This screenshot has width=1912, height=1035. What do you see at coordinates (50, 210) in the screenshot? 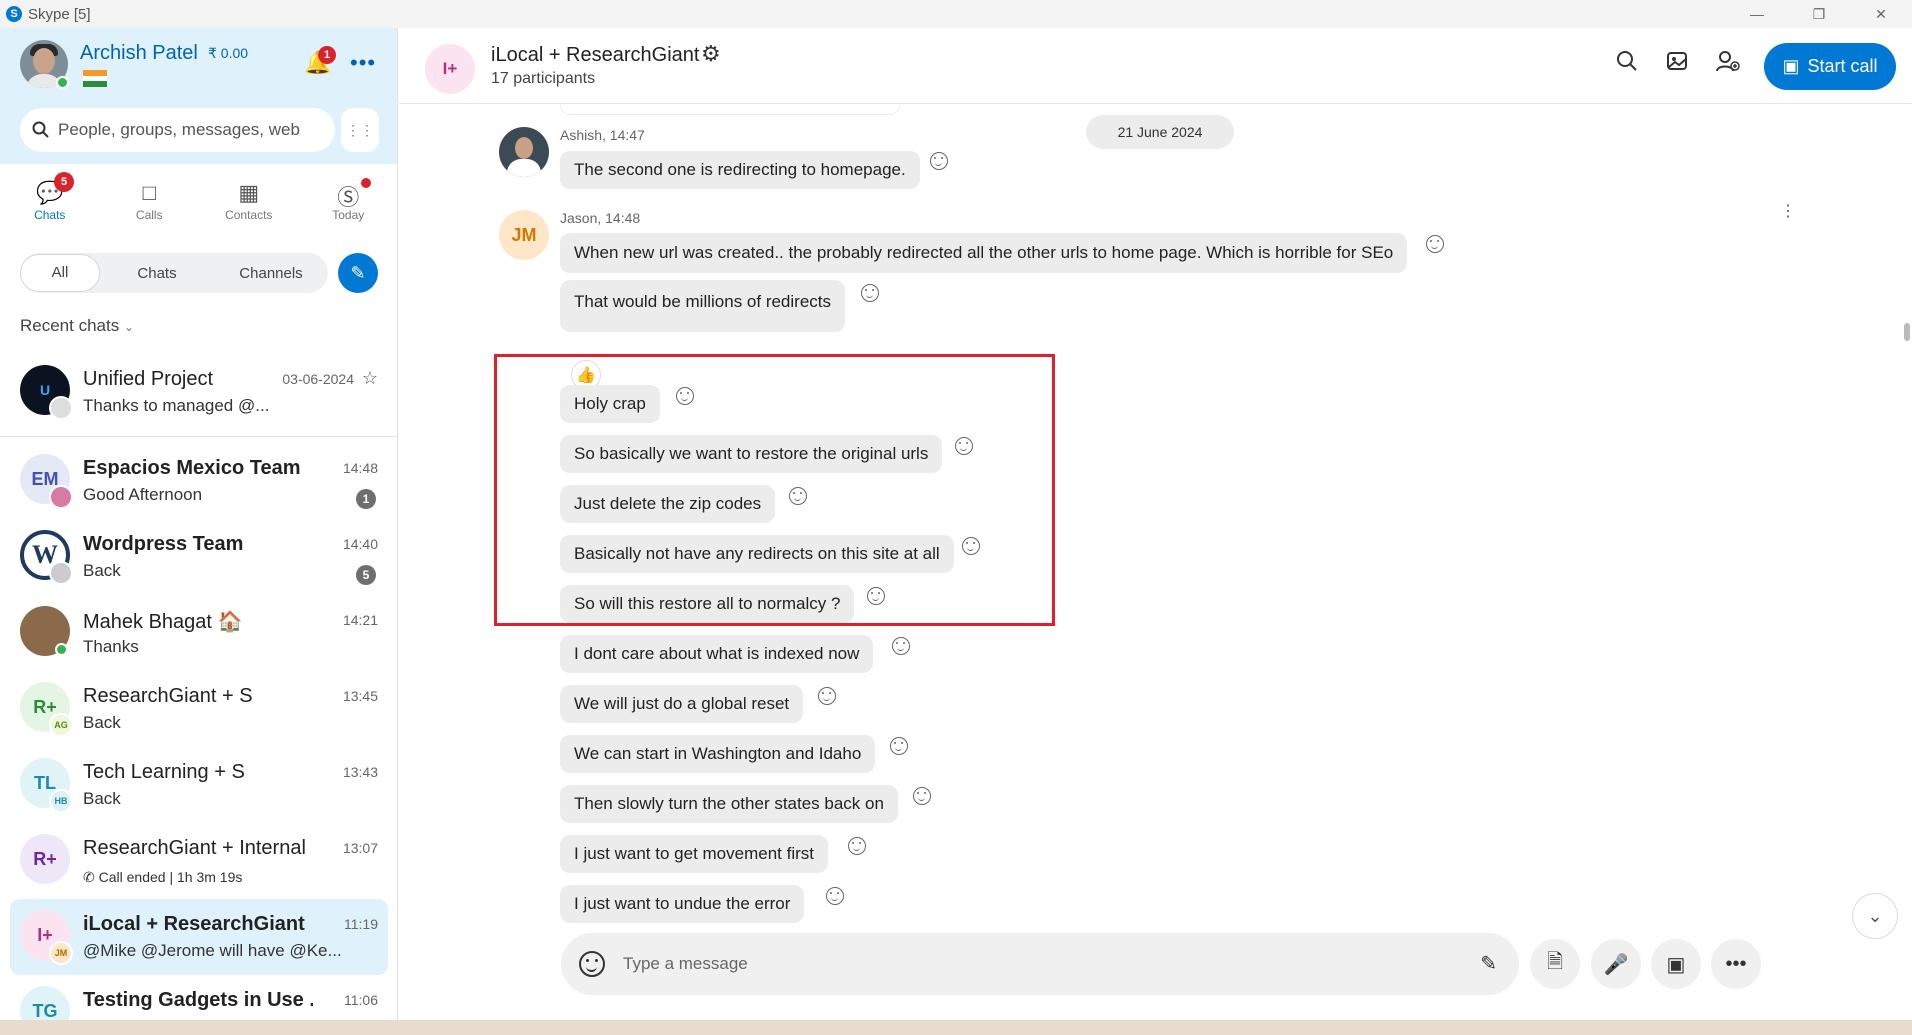
I see `nav-chats: 💬 Chats 5` at bounding box center [50, 210].